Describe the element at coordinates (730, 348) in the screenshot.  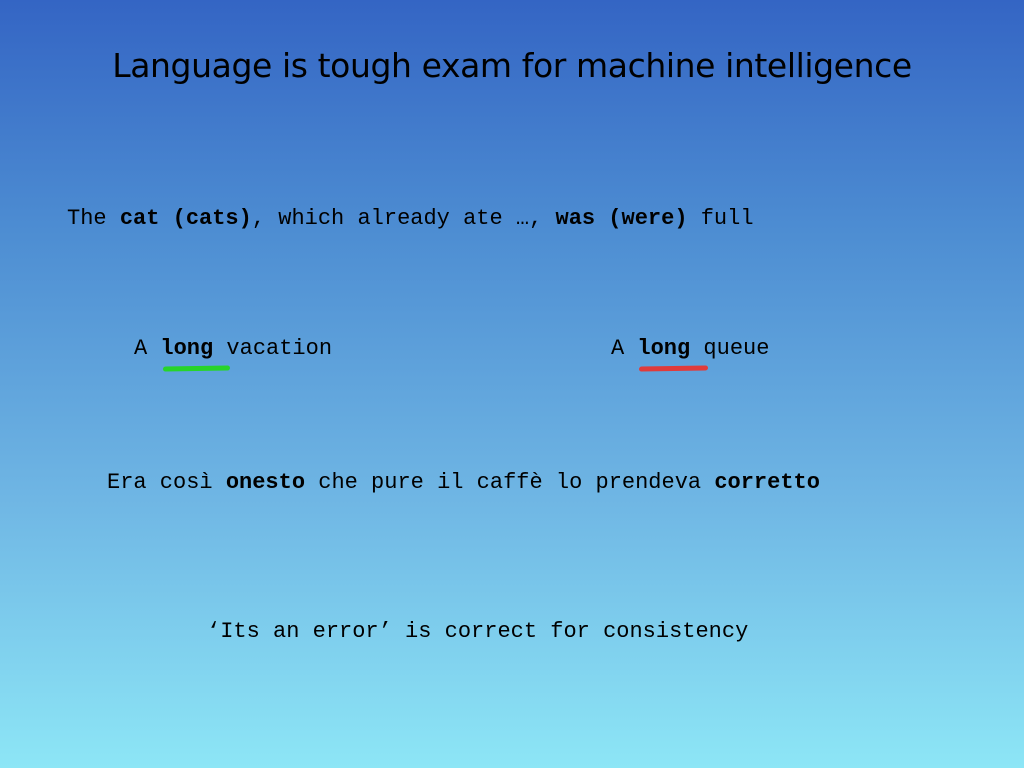
I see `sentence-text: queue` at that location.